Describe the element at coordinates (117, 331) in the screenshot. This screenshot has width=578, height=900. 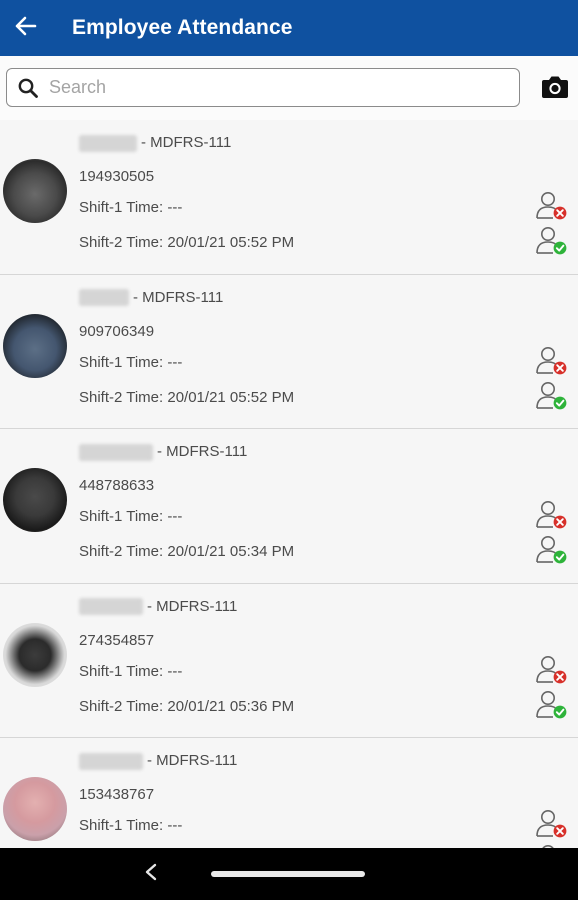
I see `employee-id: 909706349` at that location.